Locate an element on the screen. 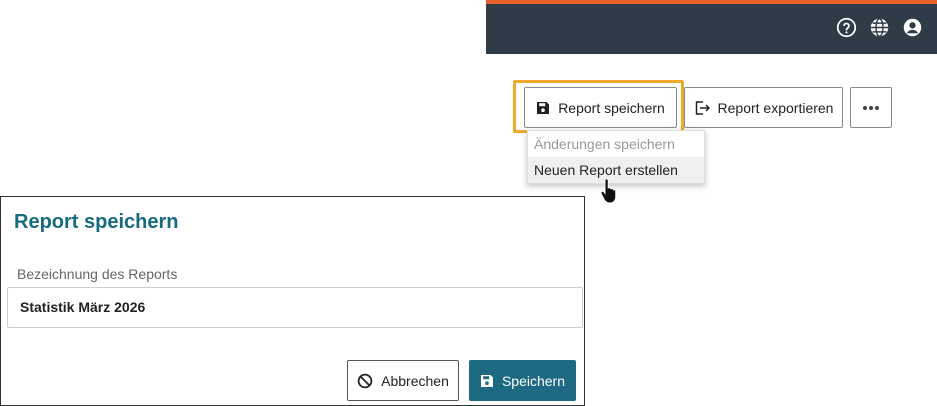 The height and width of the screenshot is (406, 937). dialog-title: Report speichern is located at coordinates (96, 222).